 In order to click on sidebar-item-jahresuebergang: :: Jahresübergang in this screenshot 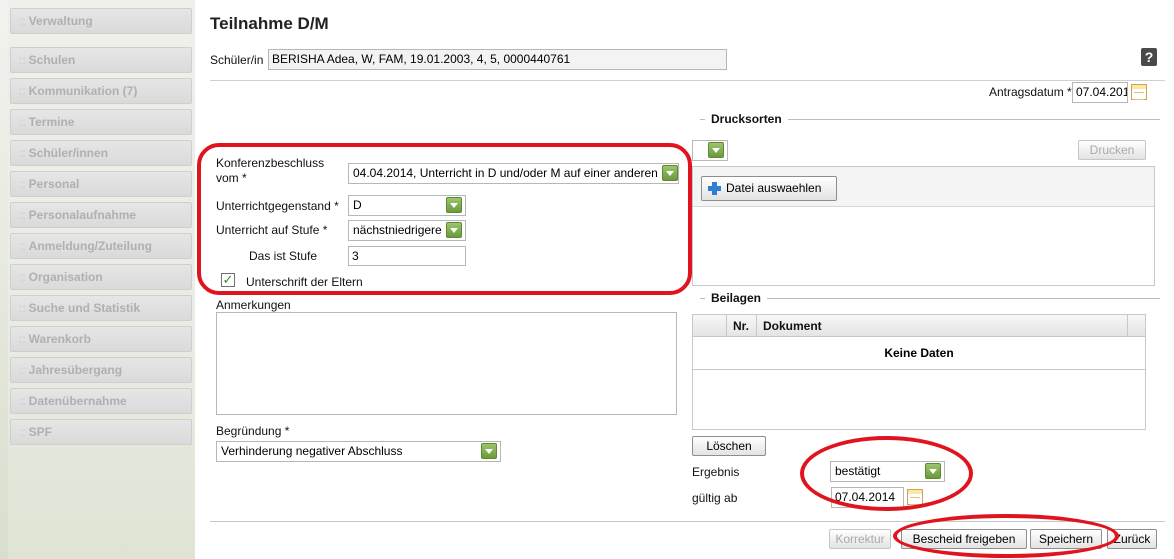, I will do `click(101, 370)`.